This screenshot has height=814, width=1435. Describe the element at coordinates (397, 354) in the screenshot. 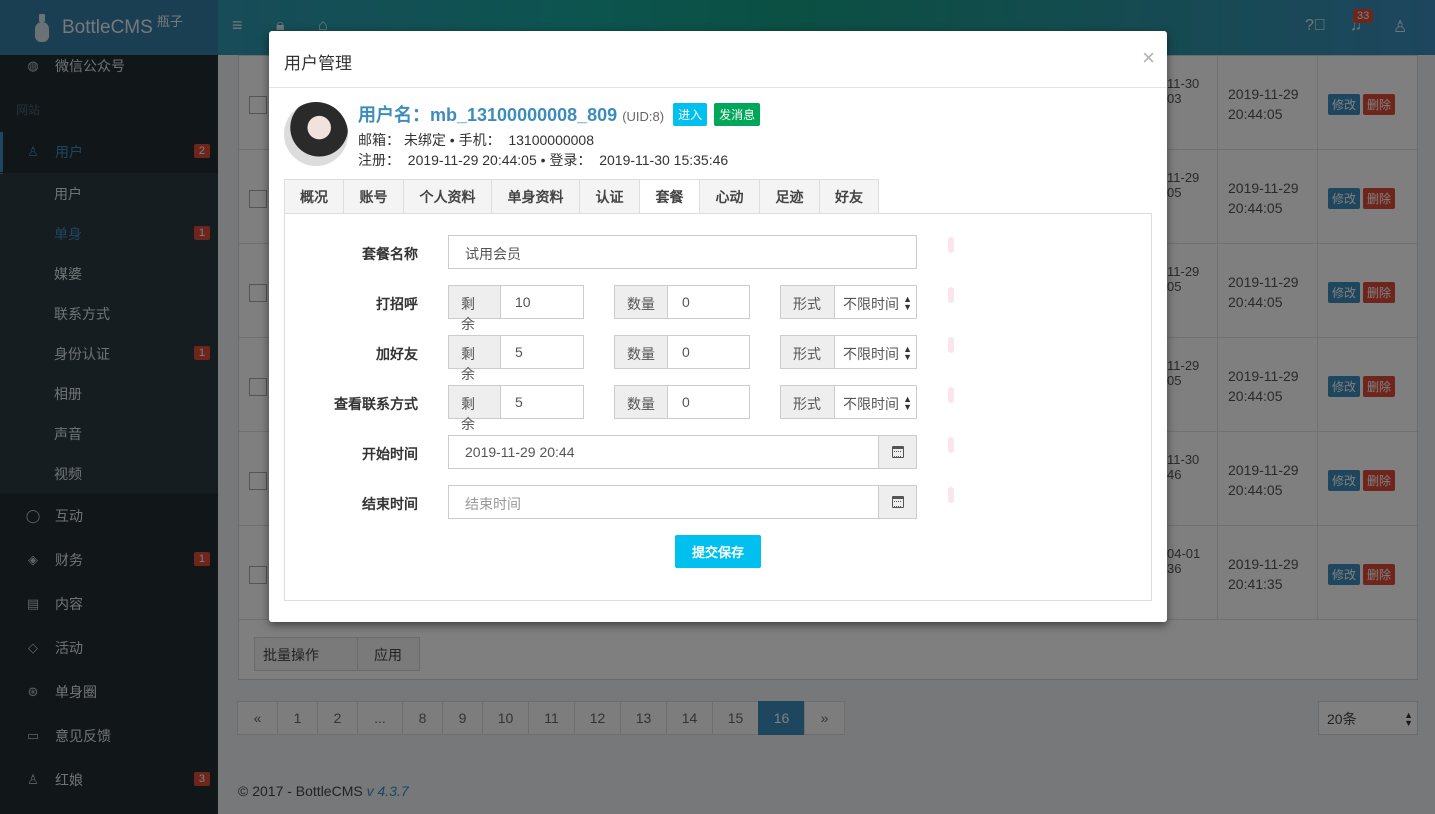

I see `add-friend-label: 加好友` at that location.